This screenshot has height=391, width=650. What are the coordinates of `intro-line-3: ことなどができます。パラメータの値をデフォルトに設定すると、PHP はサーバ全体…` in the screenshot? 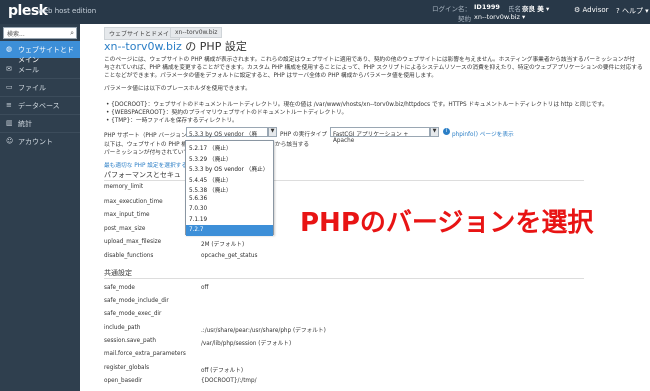 It's located at (270, 76).